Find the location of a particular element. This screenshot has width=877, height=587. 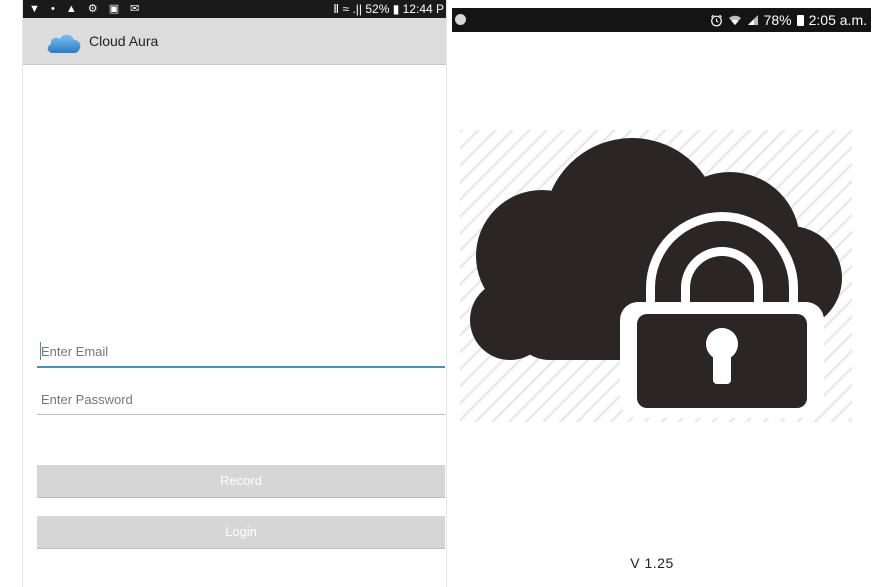

email-field: Enter Email is located at coordinates (241, 353).